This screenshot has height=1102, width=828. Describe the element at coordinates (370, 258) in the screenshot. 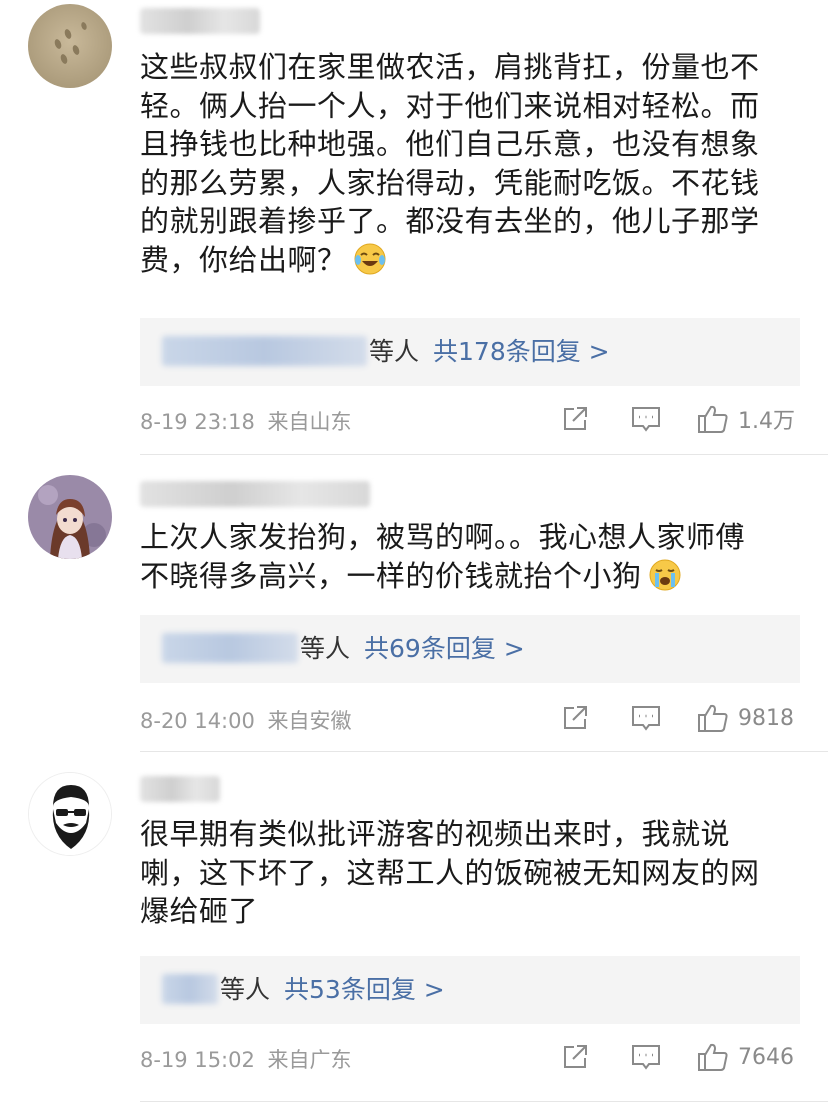

I see `laughing-crying-emoji-icon` at that location.